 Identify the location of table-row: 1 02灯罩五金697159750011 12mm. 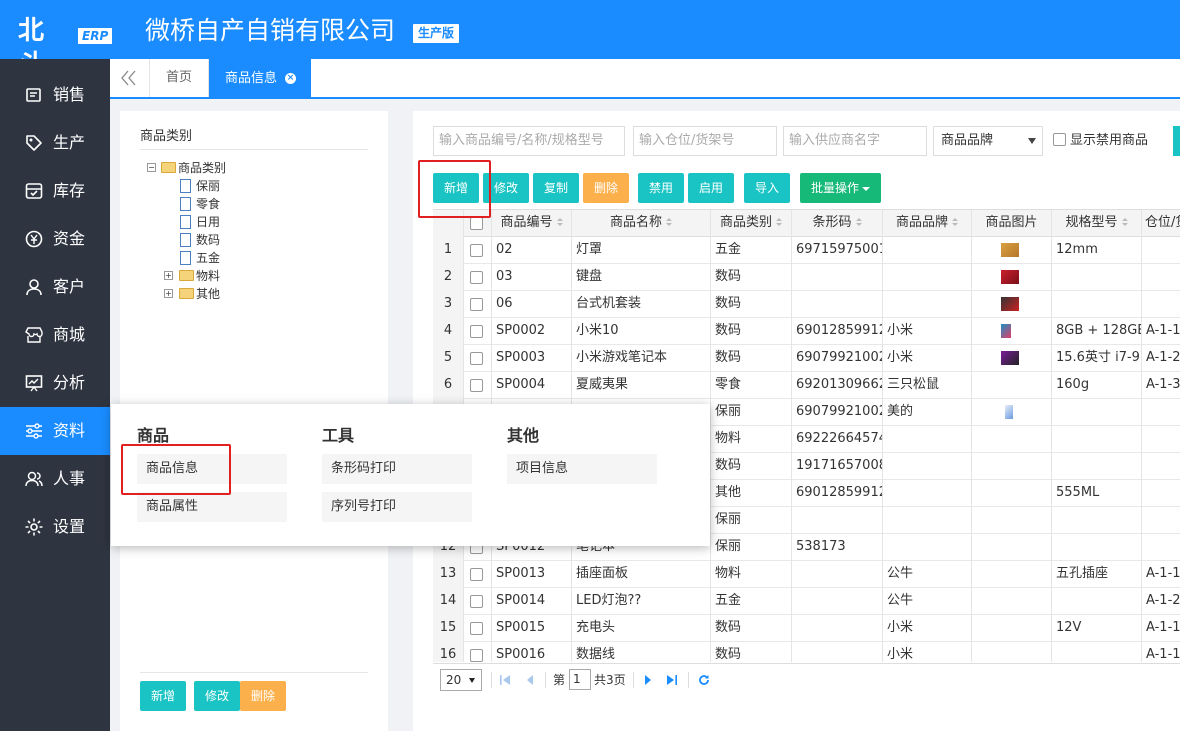
(806, 250).